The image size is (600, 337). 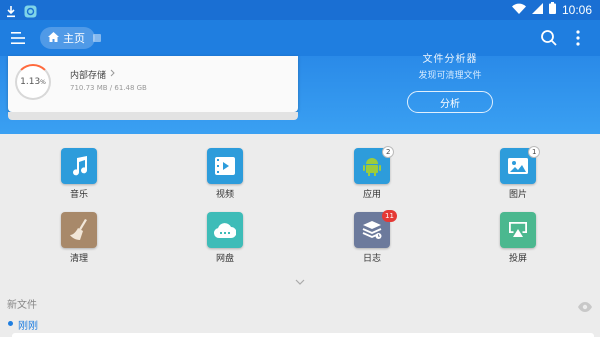 I want to click on category-label: 应用, so click(x=371, y=195).